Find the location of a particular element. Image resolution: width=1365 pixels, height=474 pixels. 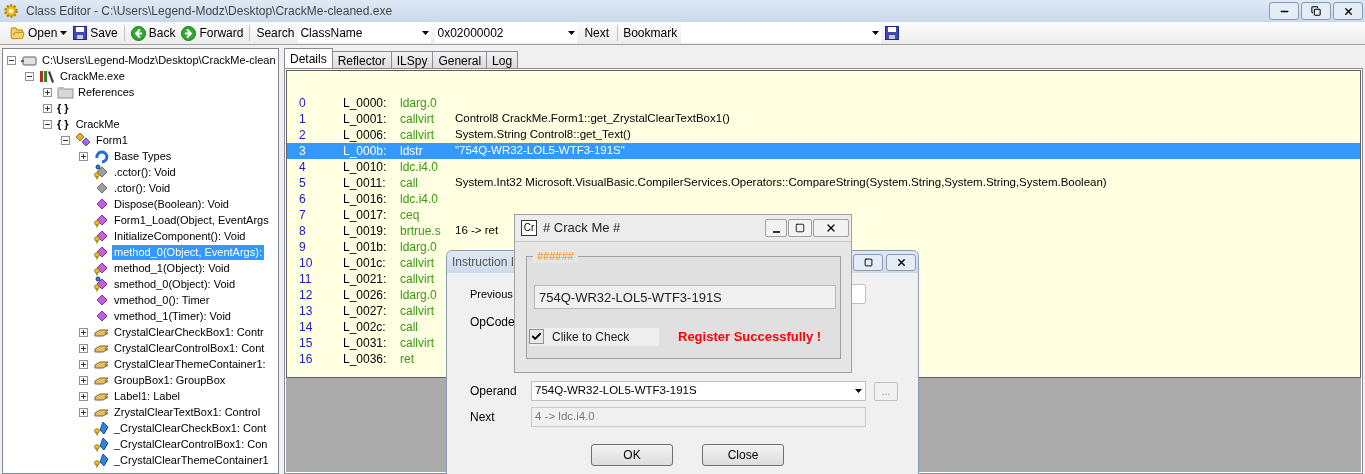

row-index: 13 is located at coordinates (306, 311).